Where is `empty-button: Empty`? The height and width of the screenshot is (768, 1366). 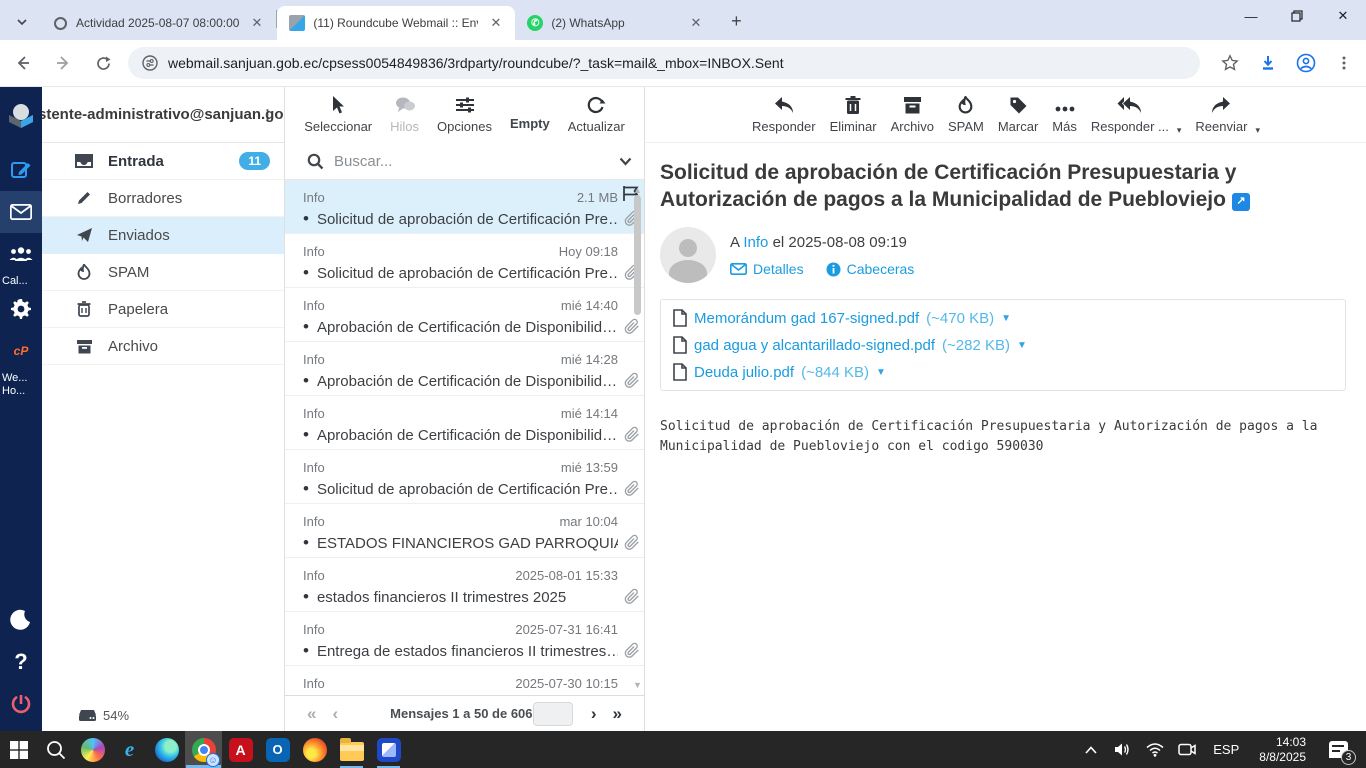 empty-button: Empty is located at coordinates (530, 112).